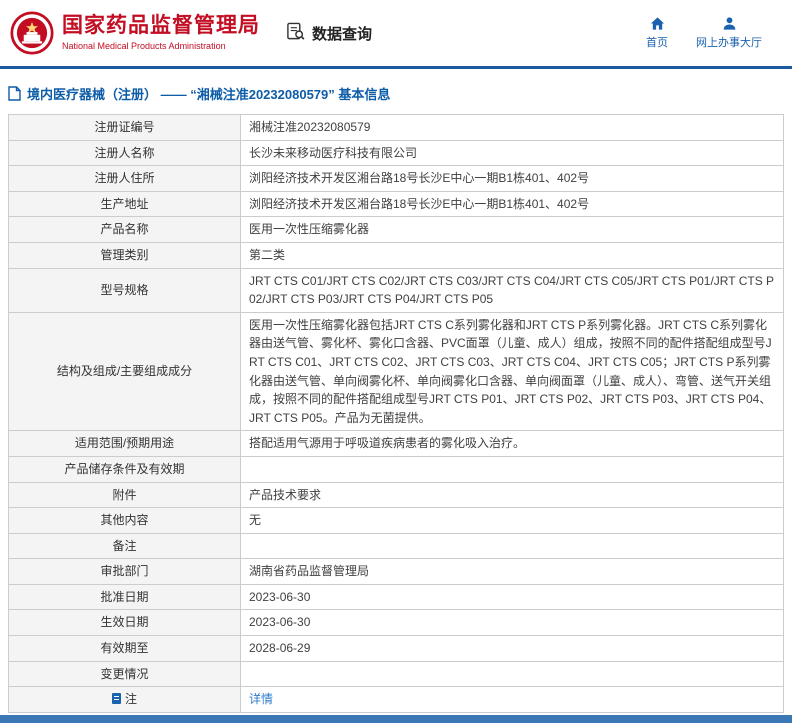 The width and height of the screenshot is (792, 723). I want to click on row-value: 搭配适用气源用于呼吸道疾病患者的雾化吸入治疗。, so click(512, 443).